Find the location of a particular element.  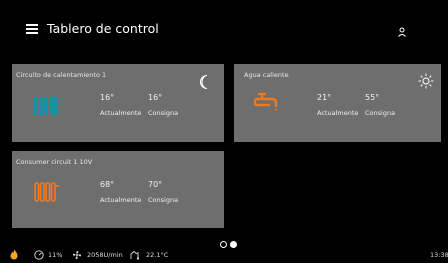

status-bar: 11% 2058U/min 22.1°C 13:38 is located at coordinates (224, 255).